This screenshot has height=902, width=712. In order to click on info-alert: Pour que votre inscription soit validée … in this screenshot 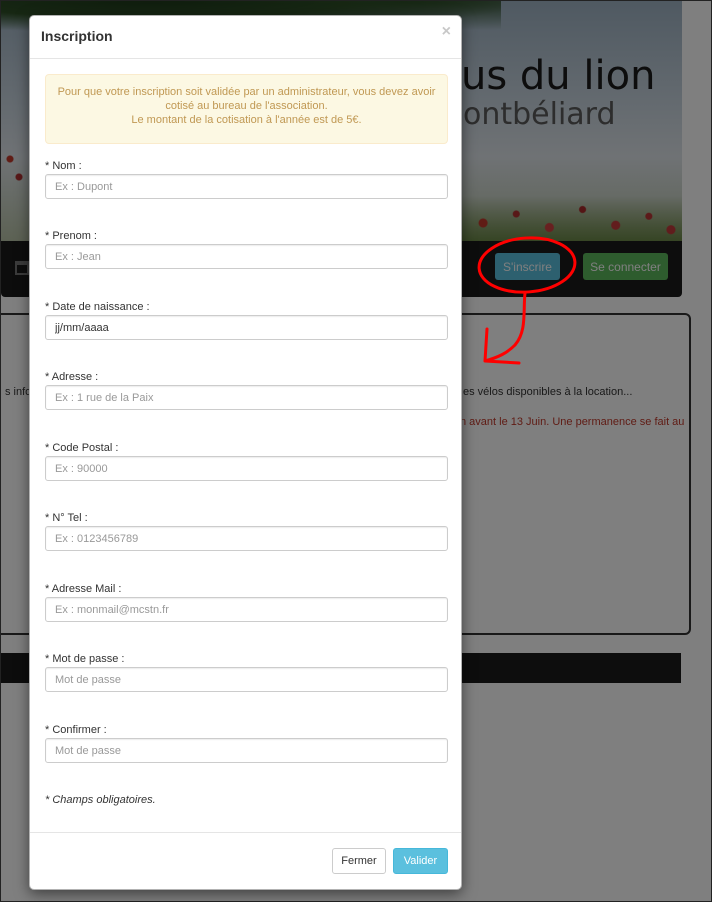, I will do `click(246, 109)`.